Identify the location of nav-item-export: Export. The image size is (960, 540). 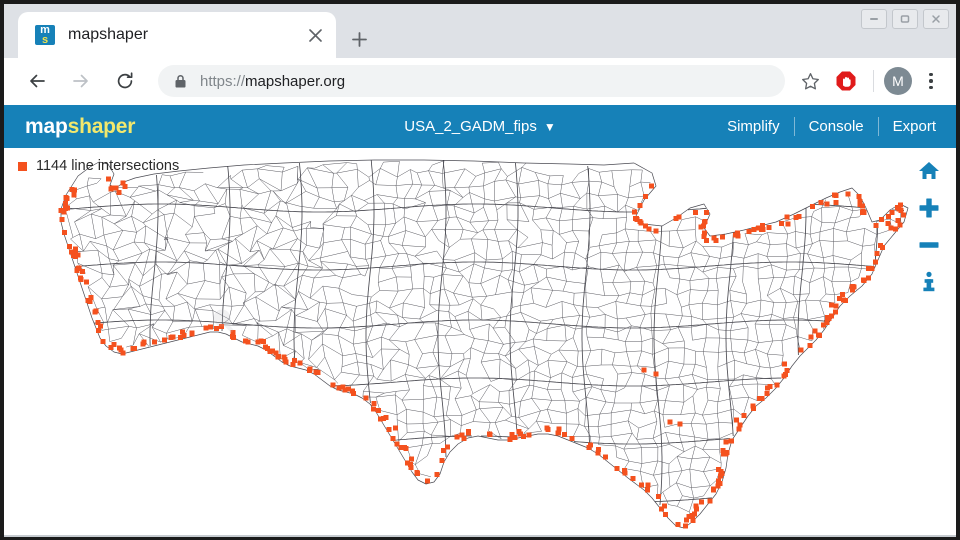
(907, 126).